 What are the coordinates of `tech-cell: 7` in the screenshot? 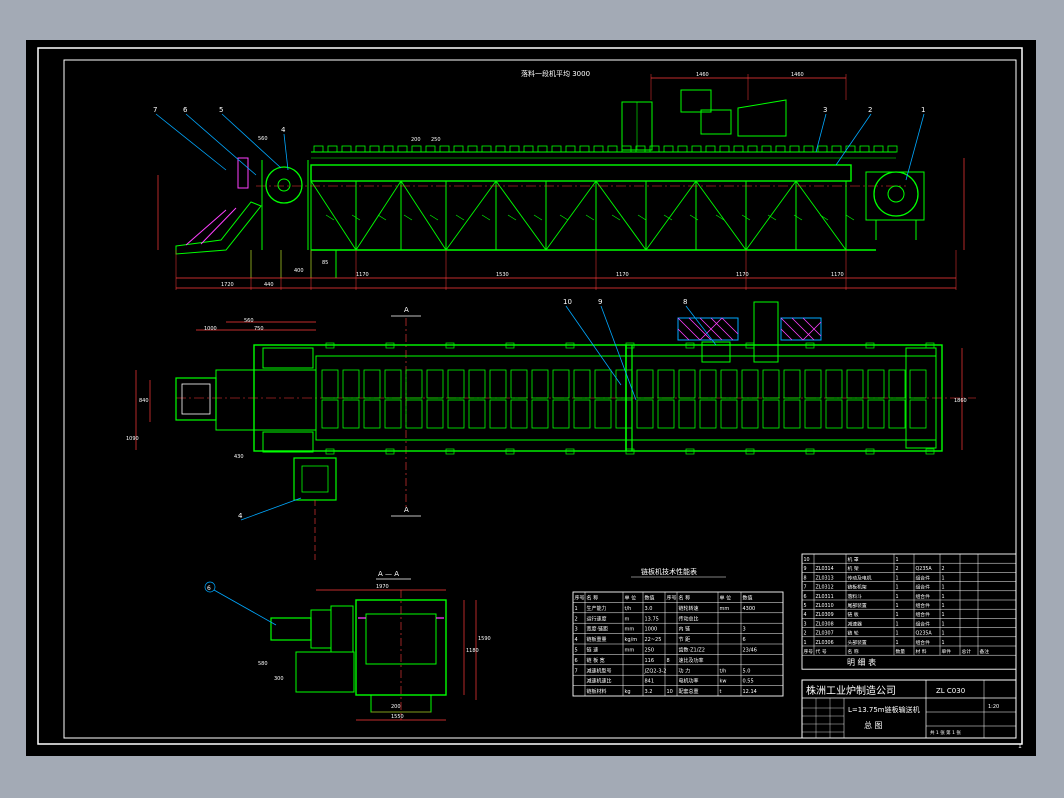 It's located at (576, 671).